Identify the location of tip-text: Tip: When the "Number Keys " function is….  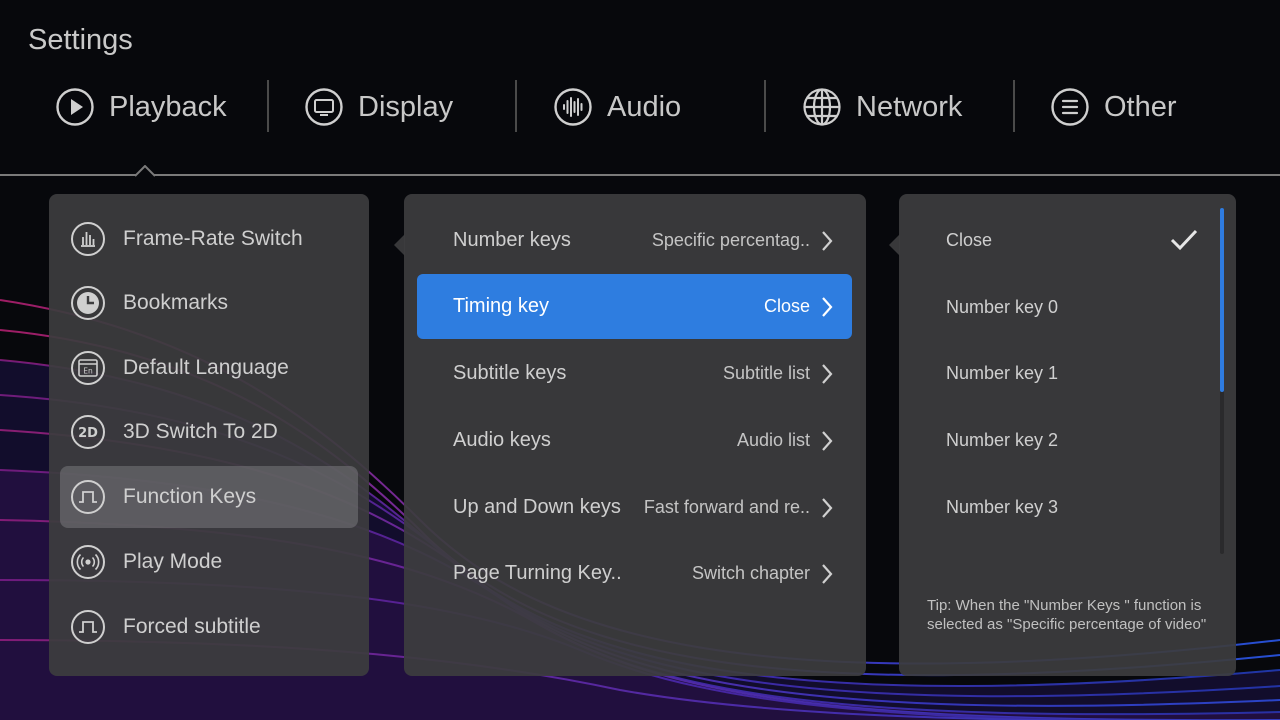
(1067, 615).